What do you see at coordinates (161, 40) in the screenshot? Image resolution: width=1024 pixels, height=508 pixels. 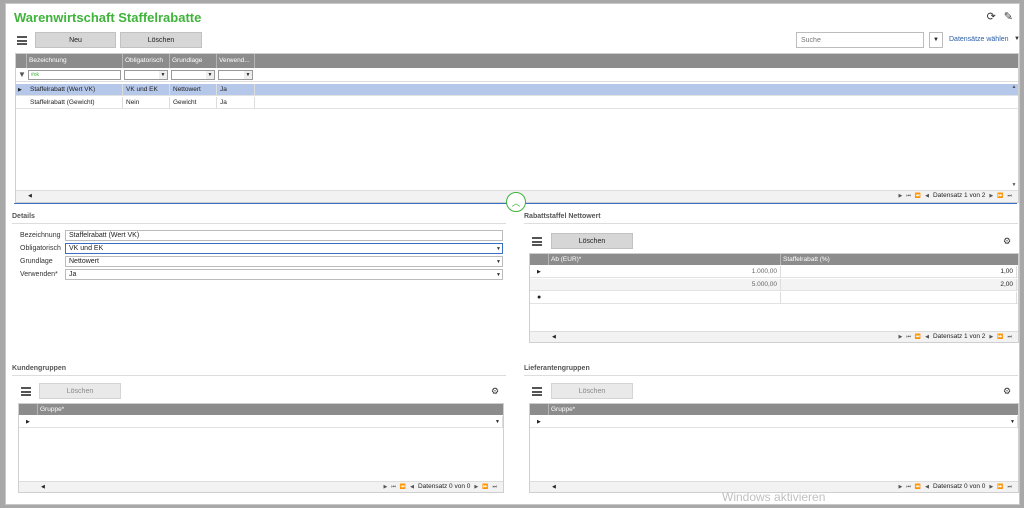 I see `delete-button: Löschen` at bounding box center [161, 40].